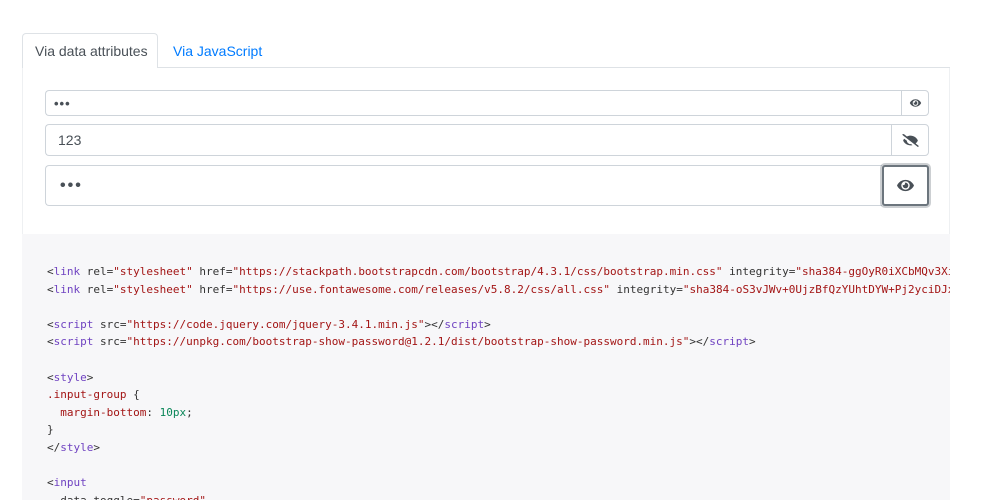 This screenshot has height=500, width=1000. I want to click on code-line: }, so click(498, 430).